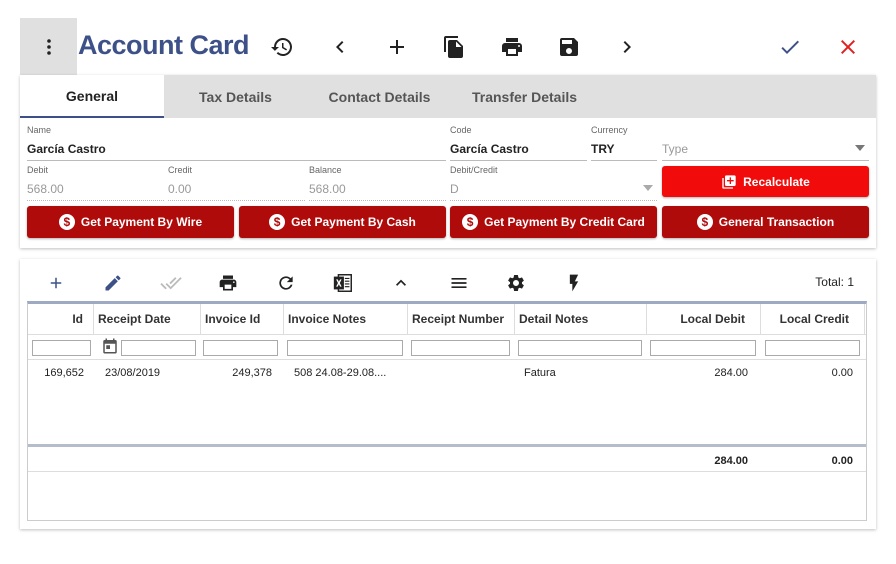  I want to click on type-underline, so click(765, 160).